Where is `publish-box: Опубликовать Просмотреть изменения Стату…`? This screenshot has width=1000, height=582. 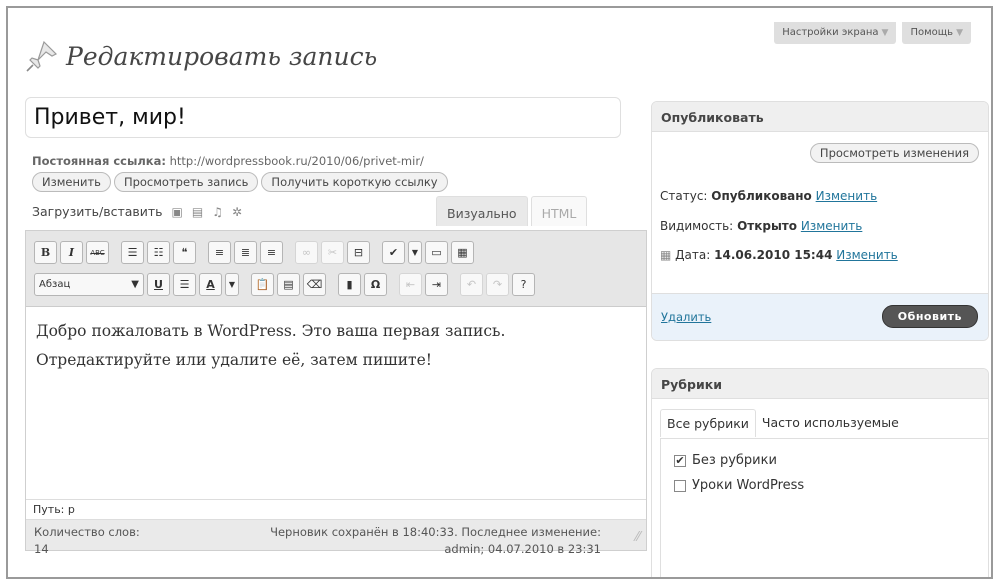 publish-box: Опубликовать Просмотреть изменения Стату… is located at coordinates (820, 221).